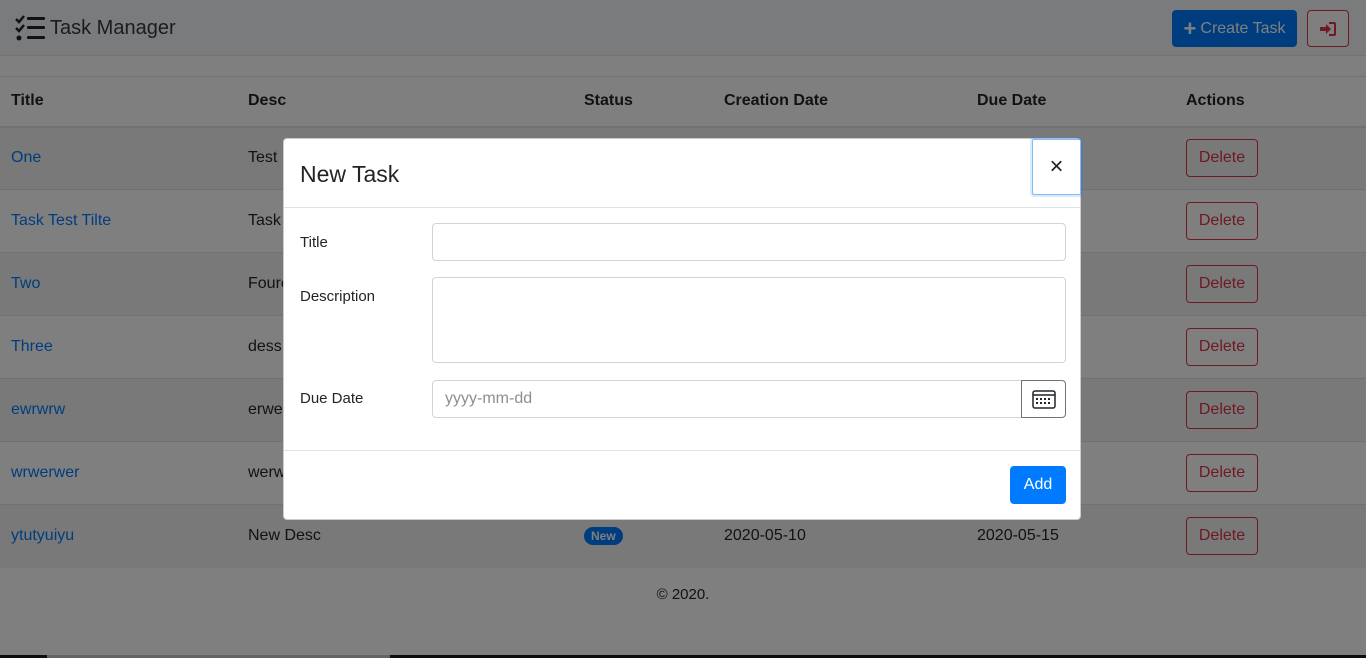 This screenshot has height=658, width=1366. Describe the element at coordinates (749, 242) in the screenshot. I see `title-input` at that location.